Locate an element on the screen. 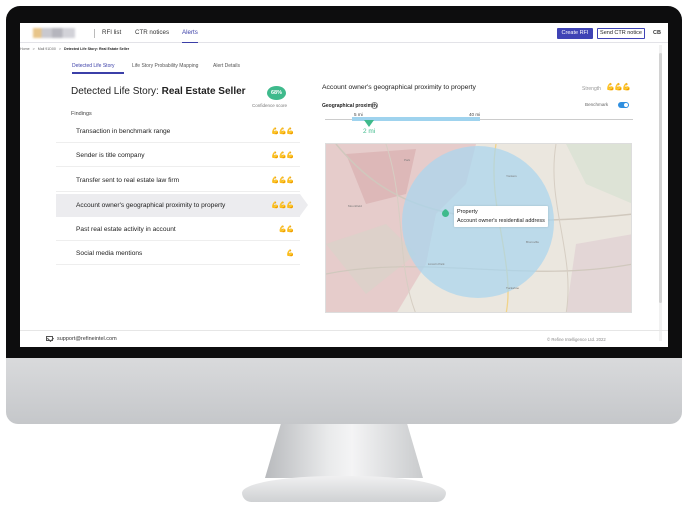 This screenshot has width=688, height=508. strength-flex-icon: 💪💪 is located at coordinates (286, 229).